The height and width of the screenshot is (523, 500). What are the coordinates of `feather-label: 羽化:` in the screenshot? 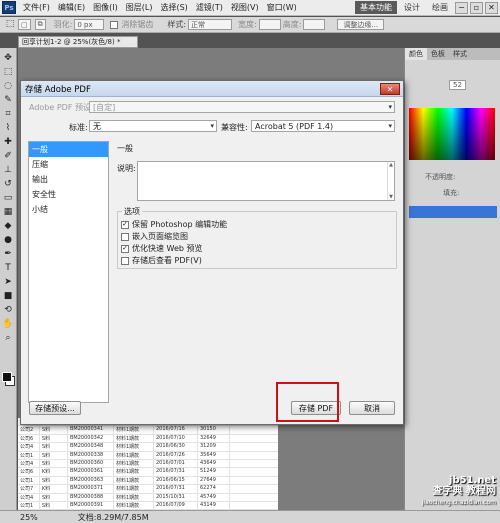 It's located at (63, 24).